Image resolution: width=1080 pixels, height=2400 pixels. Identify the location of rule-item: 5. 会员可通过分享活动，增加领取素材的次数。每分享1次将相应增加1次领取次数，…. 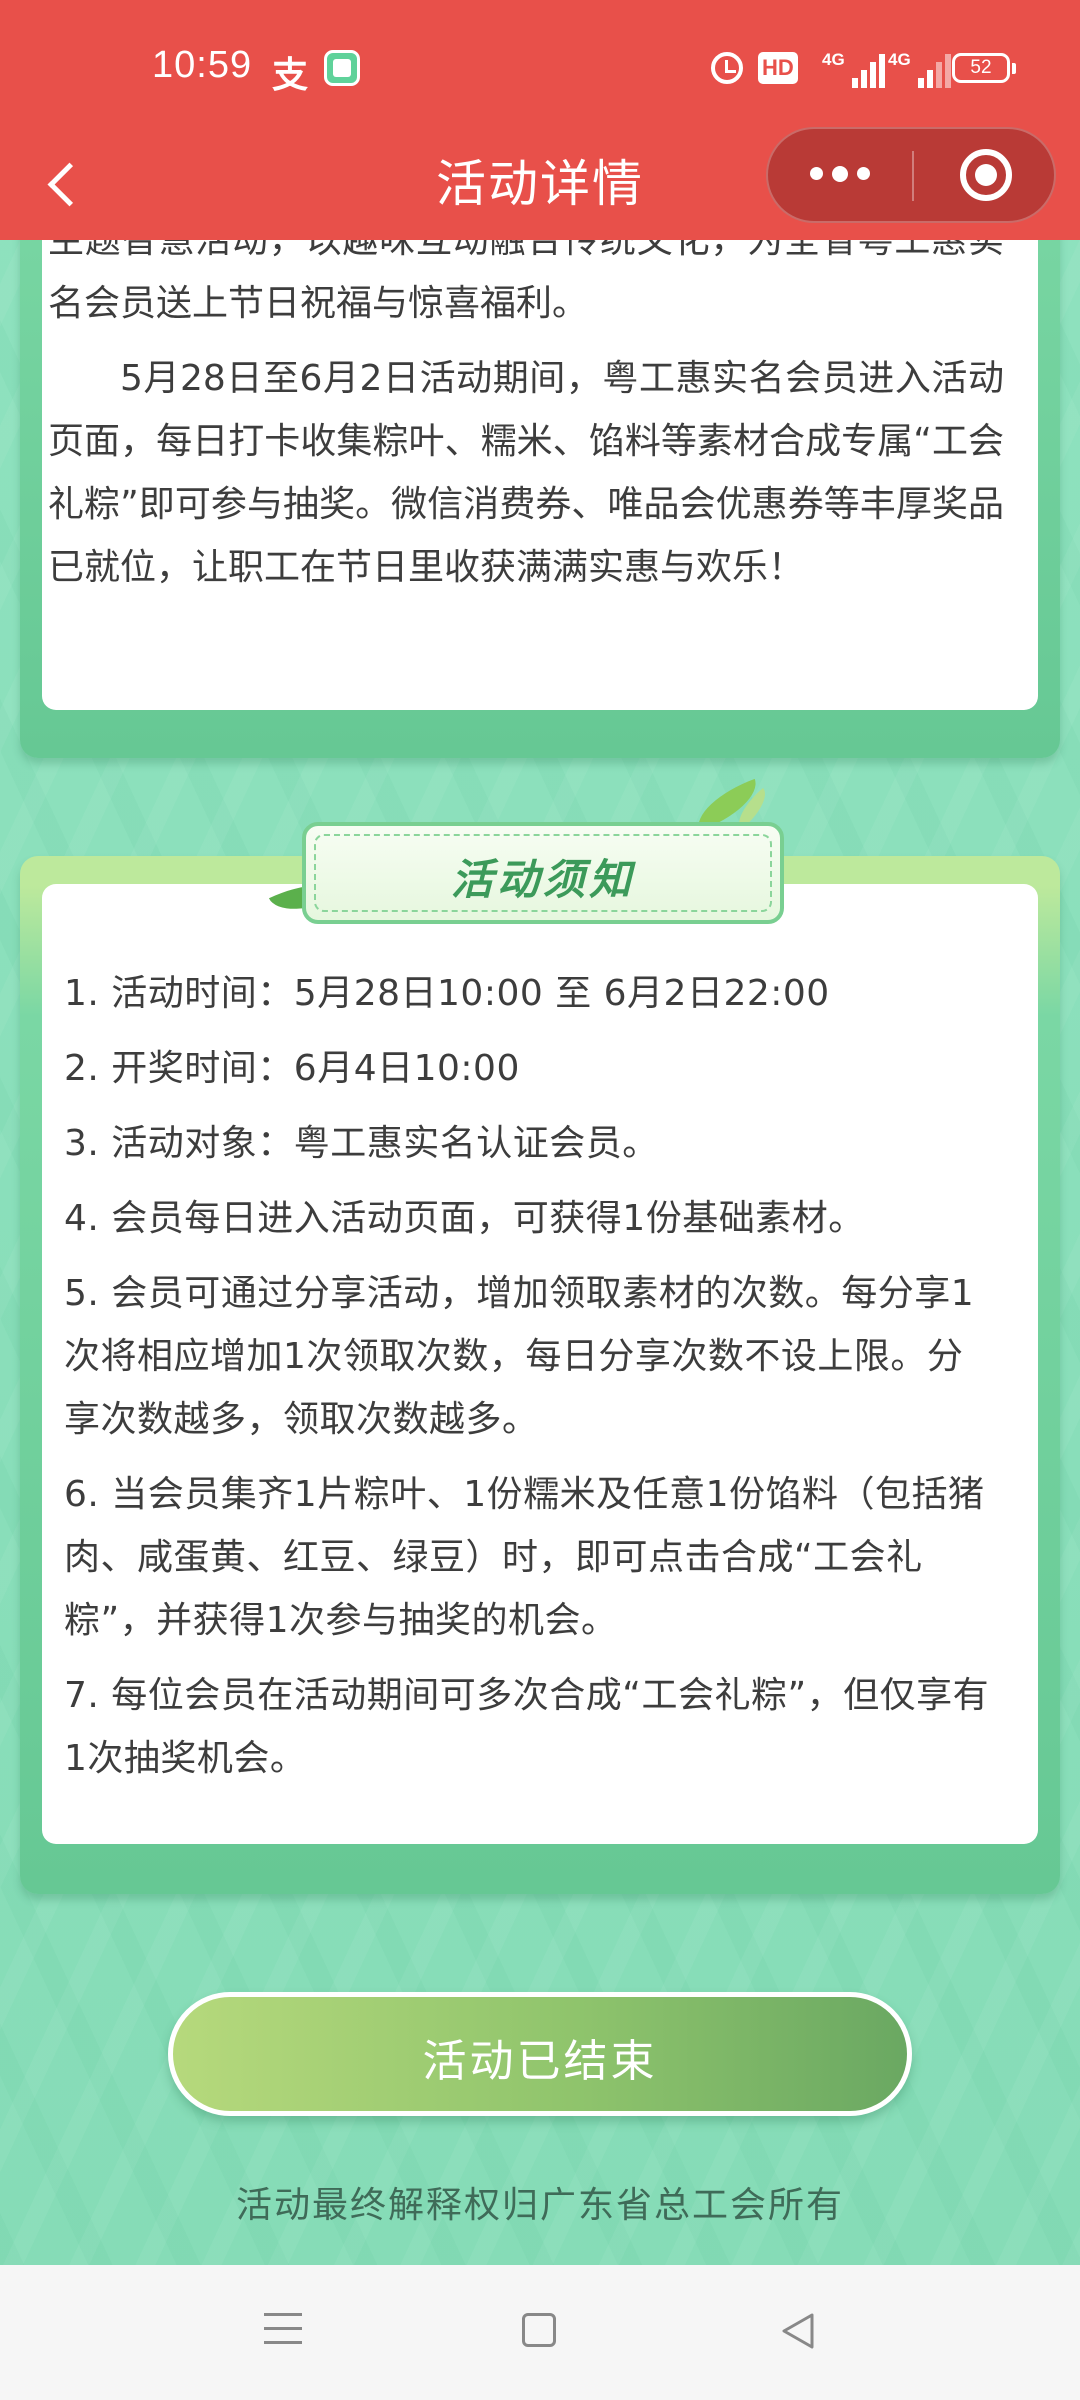
(519, 1356).